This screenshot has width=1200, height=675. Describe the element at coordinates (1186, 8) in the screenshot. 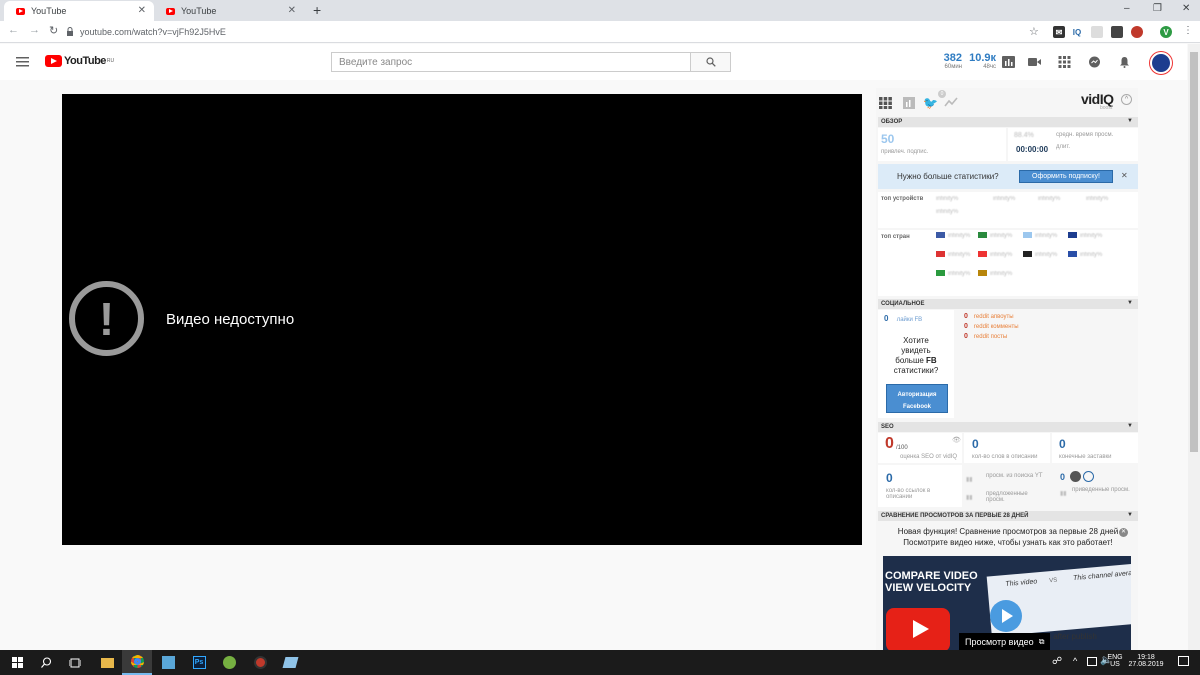

I see `close-window-button: ✕` at that location.